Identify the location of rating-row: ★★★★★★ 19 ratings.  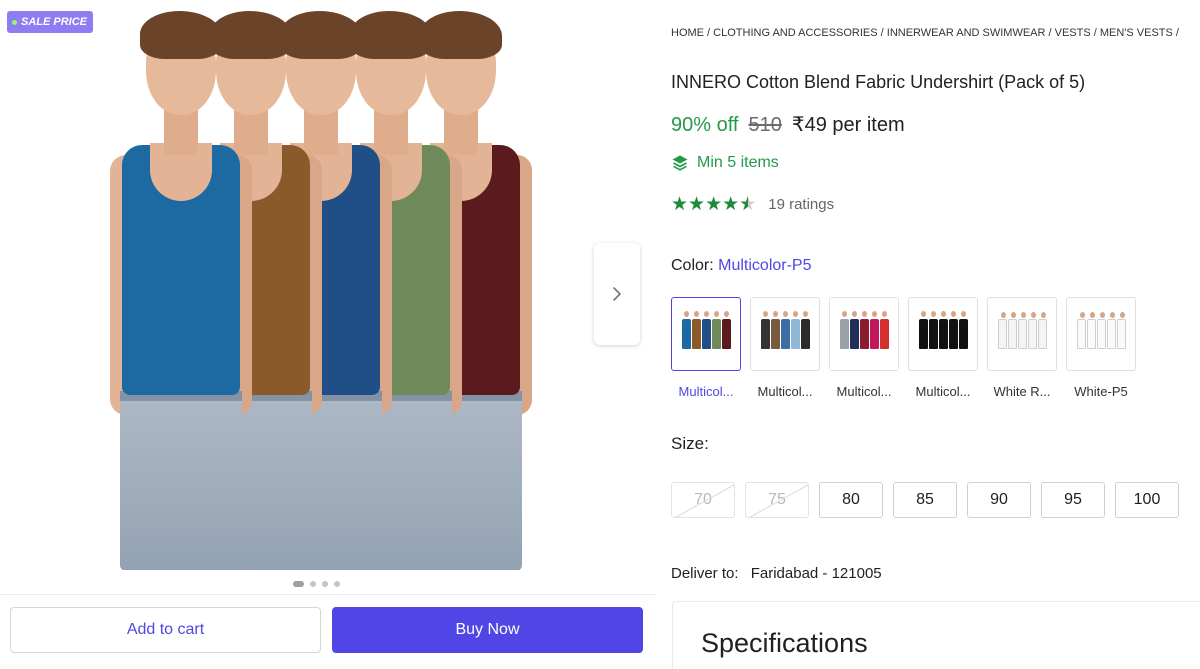
(752, 204).